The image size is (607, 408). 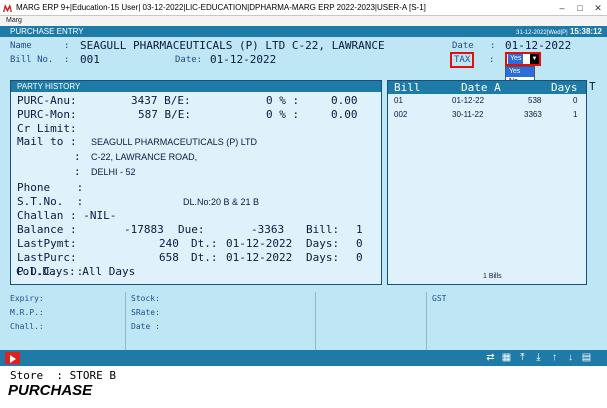 I want to click on bill-row-1-date: 01-12-22, so click(x=468, y=100).